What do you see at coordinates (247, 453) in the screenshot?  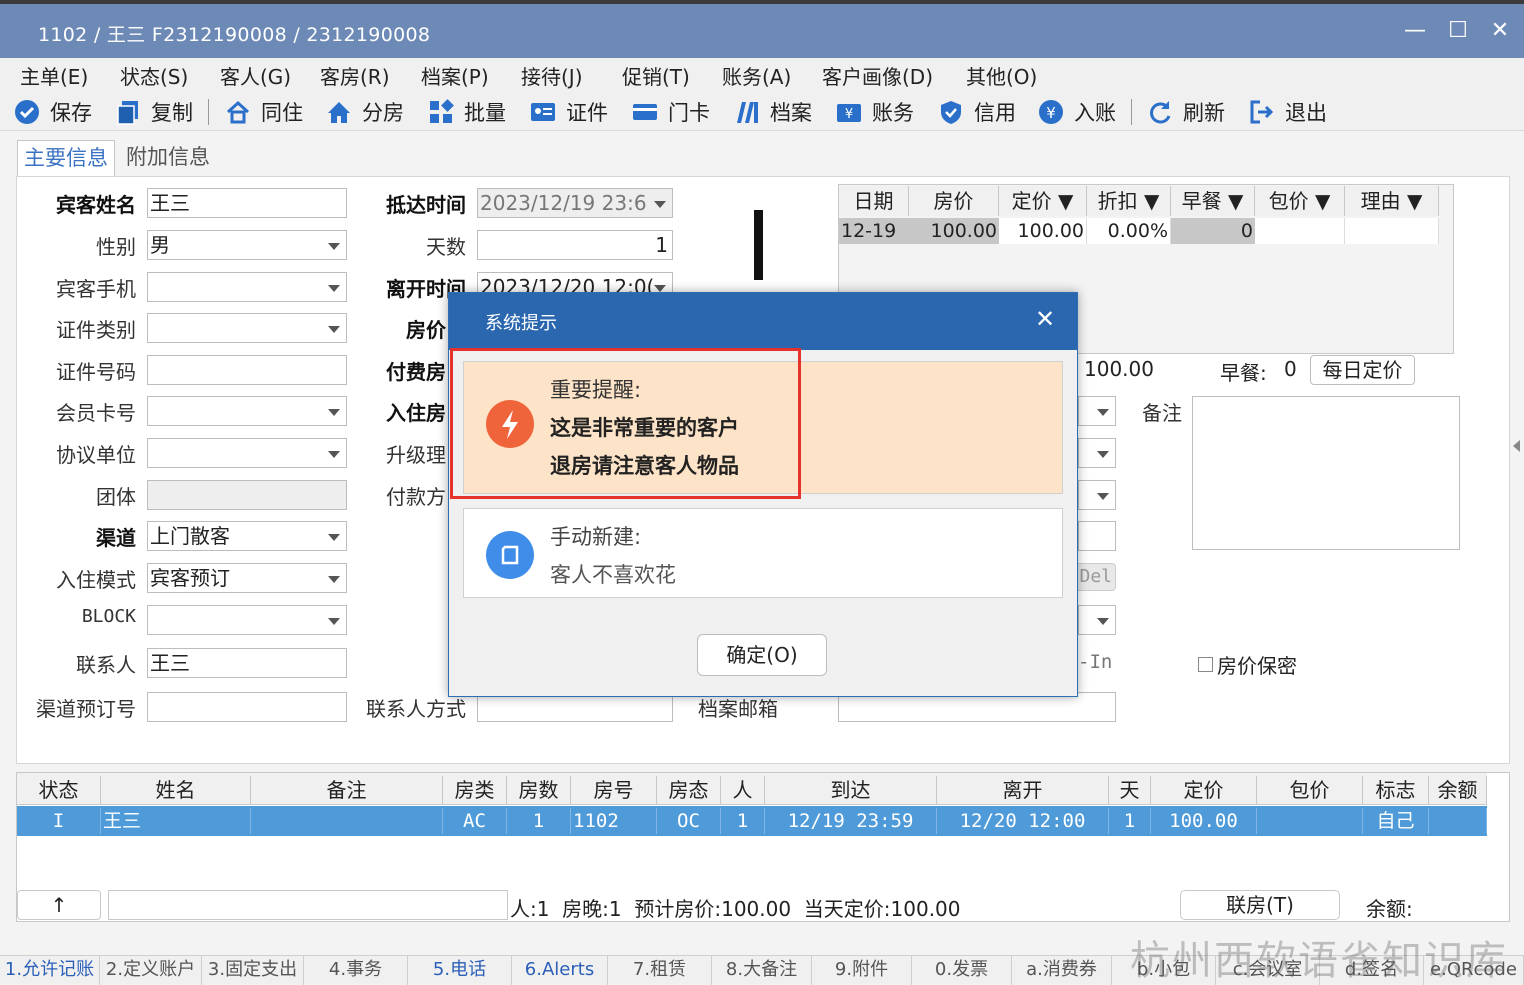 I see `agreement-unit-select` at bounding box center [247, 453].